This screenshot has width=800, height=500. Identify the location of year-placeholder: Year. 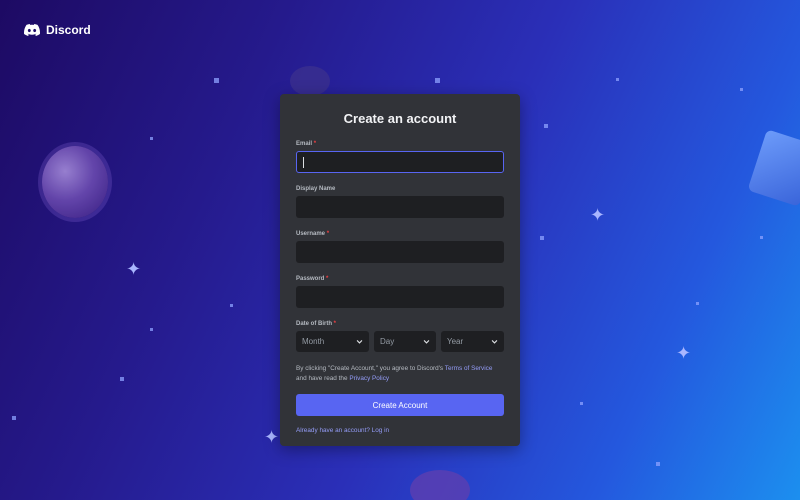
(455, 341).